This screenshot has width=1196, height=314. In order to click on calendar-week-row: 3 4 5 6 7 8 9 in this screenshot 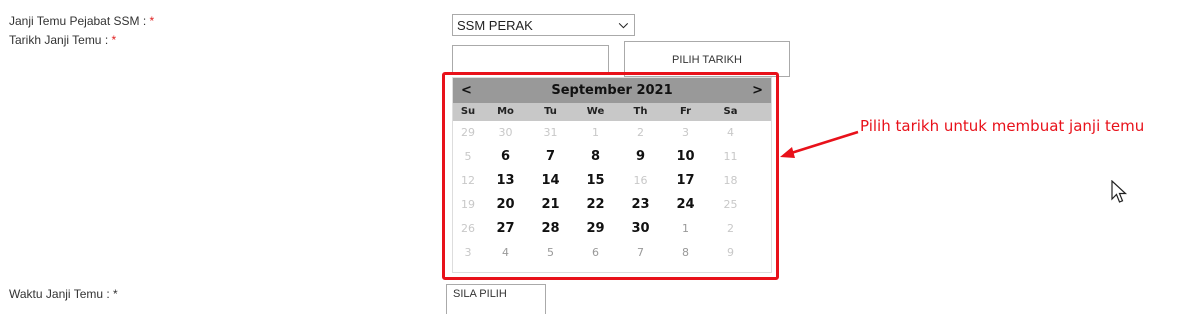, I will do `click(612, 253)`.